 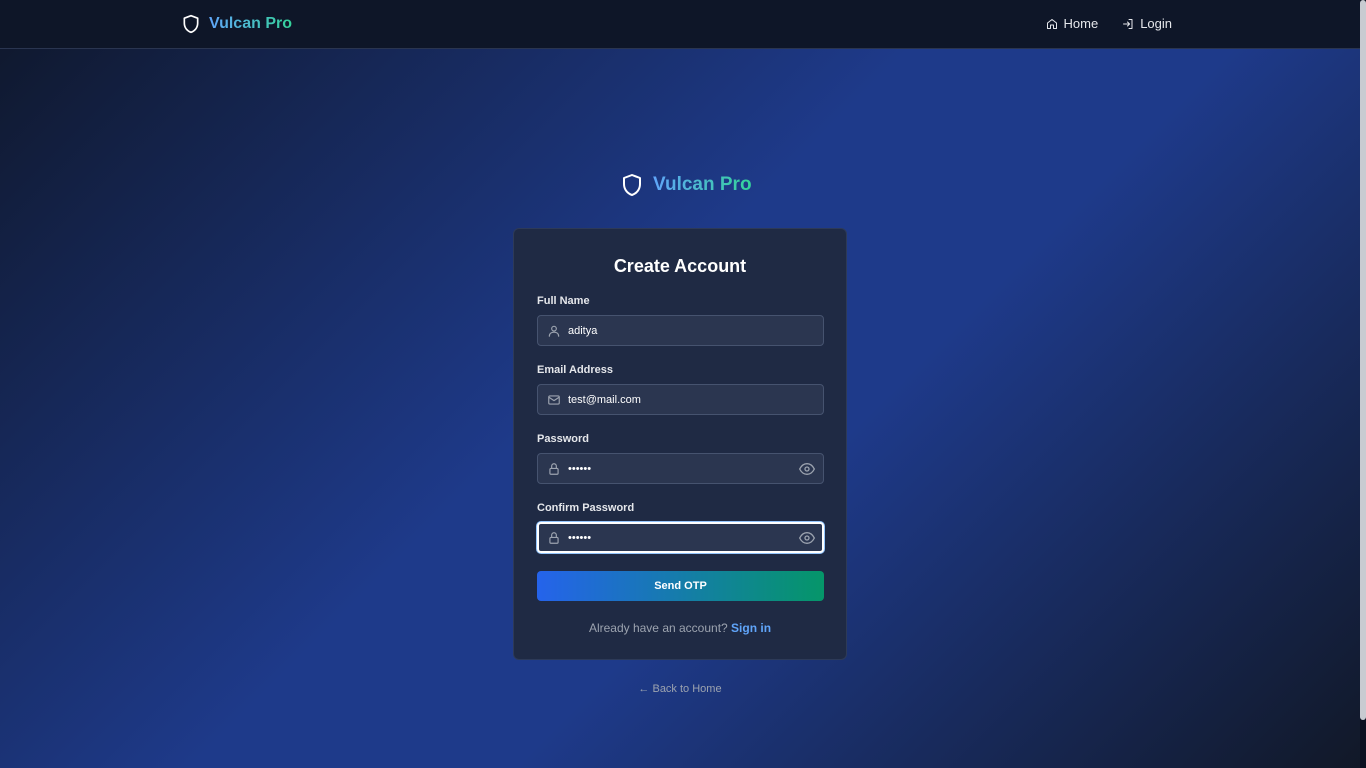 I want to click on email-input, so click(x=678, y=399).